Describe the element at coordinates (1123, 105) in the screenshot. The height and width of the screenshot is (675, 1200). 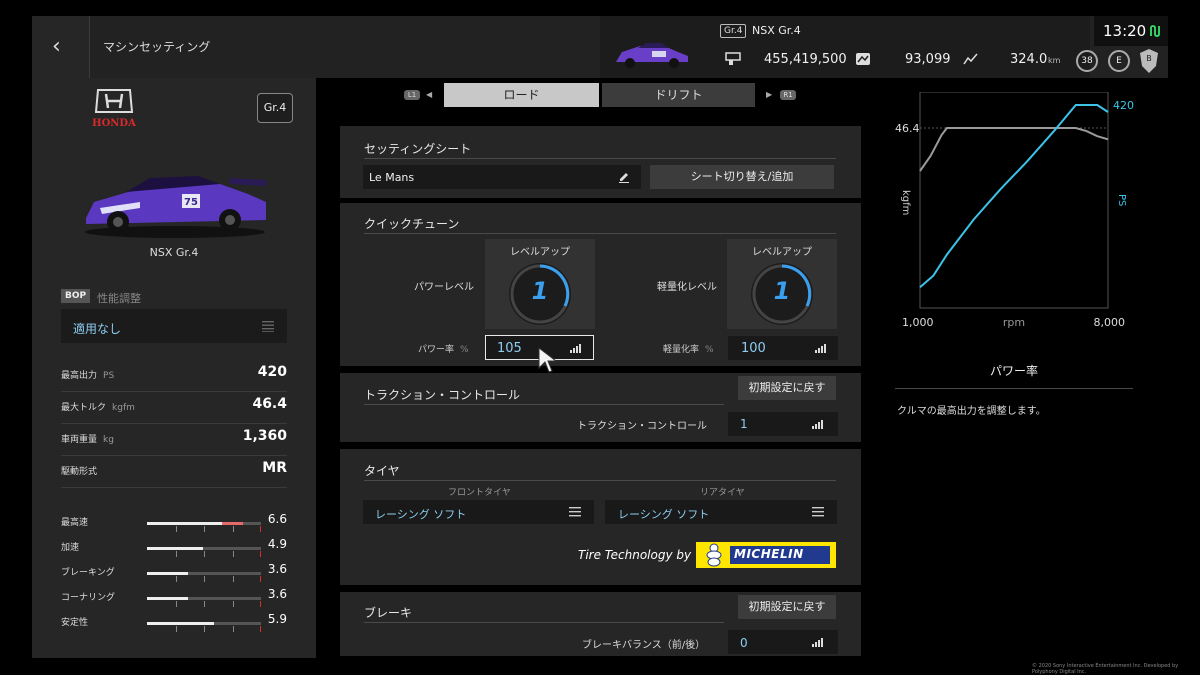
I see `power-max-tick: 420` at that location.